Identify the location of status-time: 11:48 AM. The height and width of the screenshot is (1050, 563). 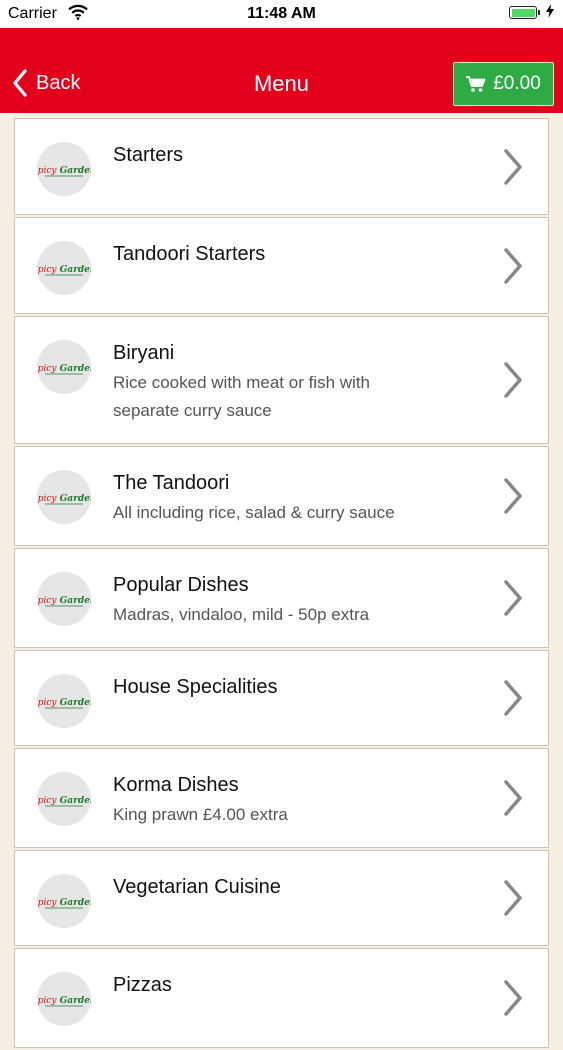
(281, 13).